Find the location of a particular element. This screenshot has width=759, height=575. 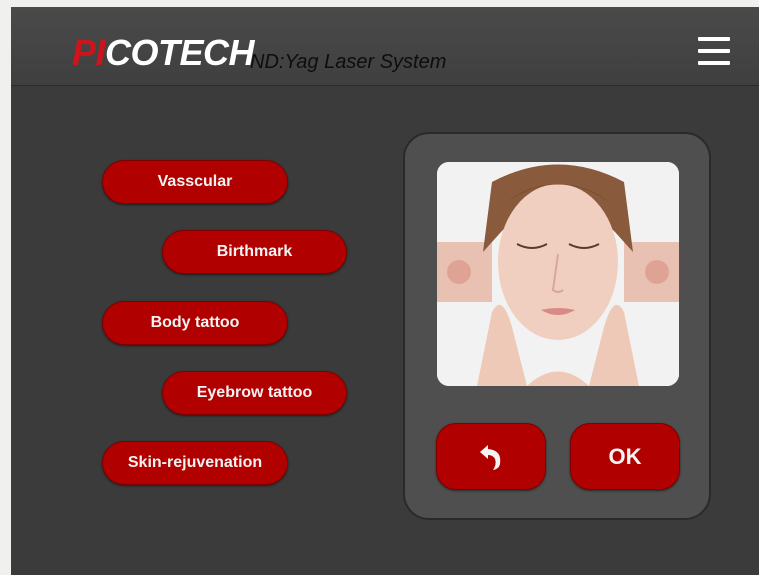

body-tattoo-button: Body tattoo is located at coordinates (195, 323).